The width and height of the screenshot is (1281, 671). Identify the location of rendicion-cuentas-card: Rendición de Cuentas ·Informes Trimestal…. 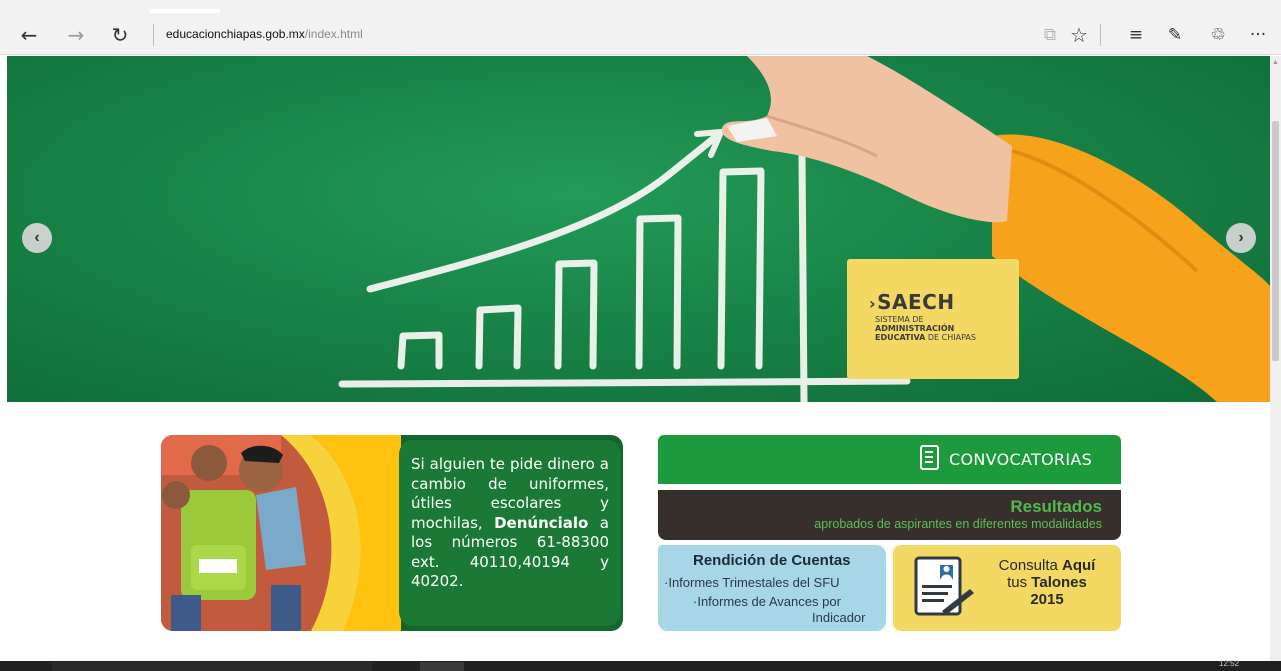
(772, 588).